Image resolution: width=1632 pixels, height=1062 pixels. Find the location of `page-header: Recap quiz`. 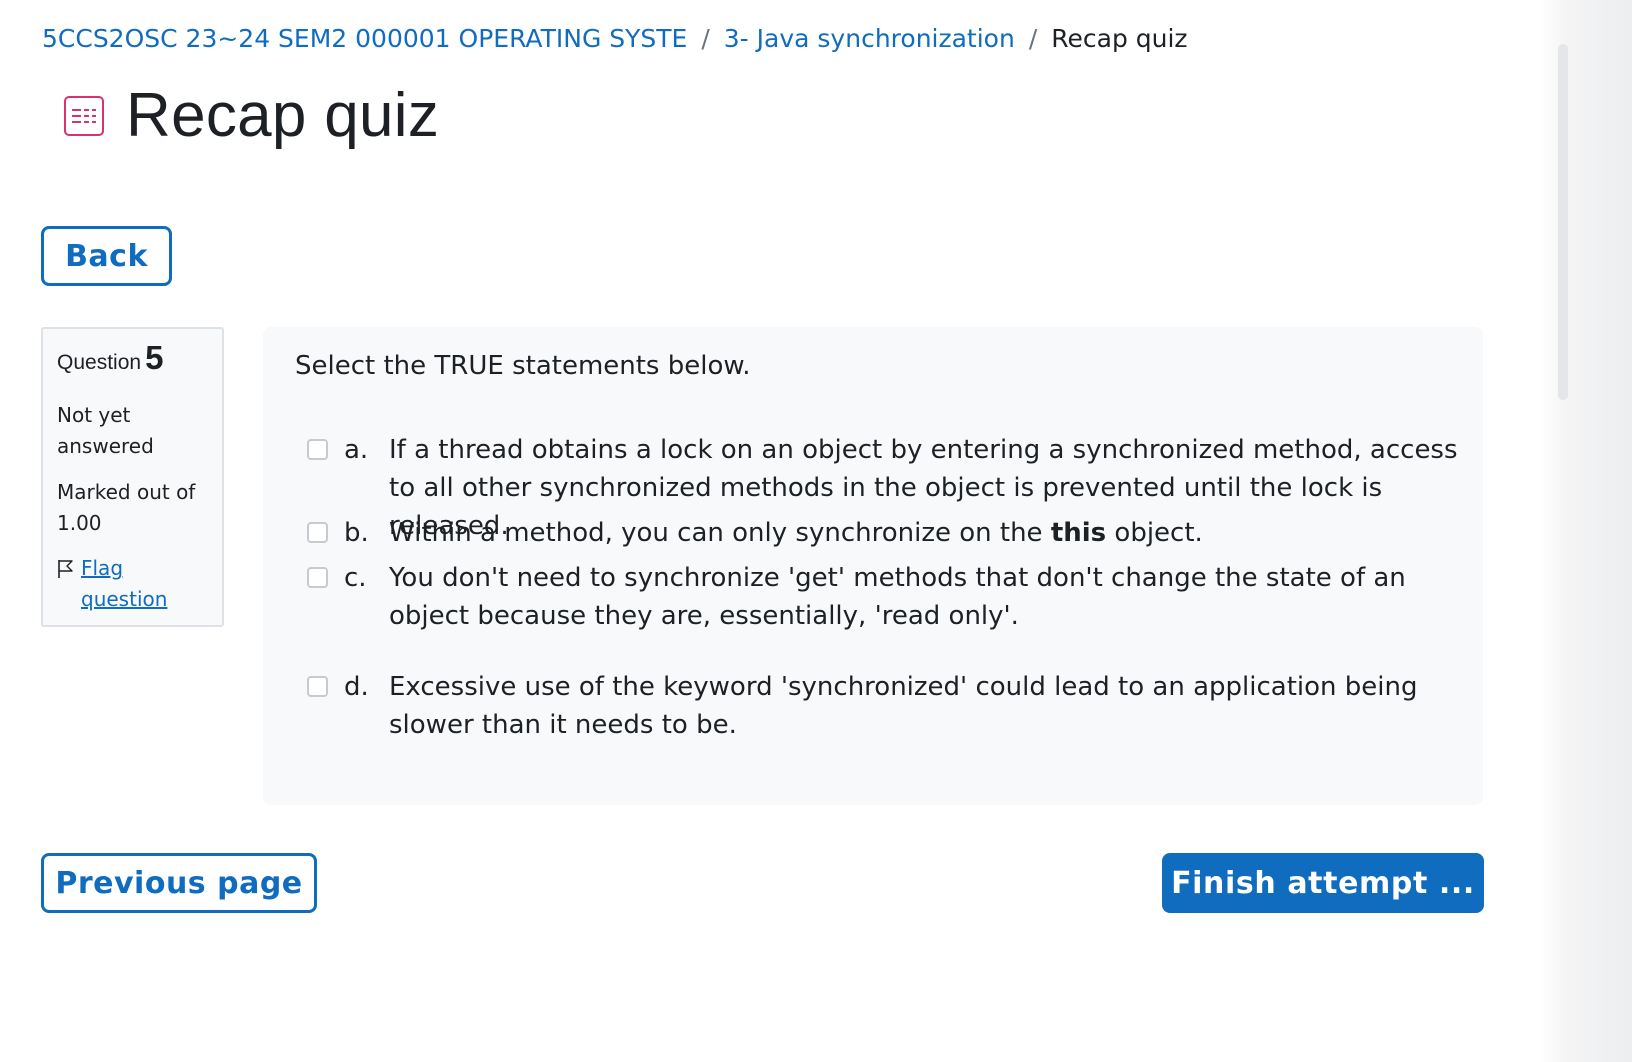

page-header: Recap quiz is located at coordinates (251, 116).